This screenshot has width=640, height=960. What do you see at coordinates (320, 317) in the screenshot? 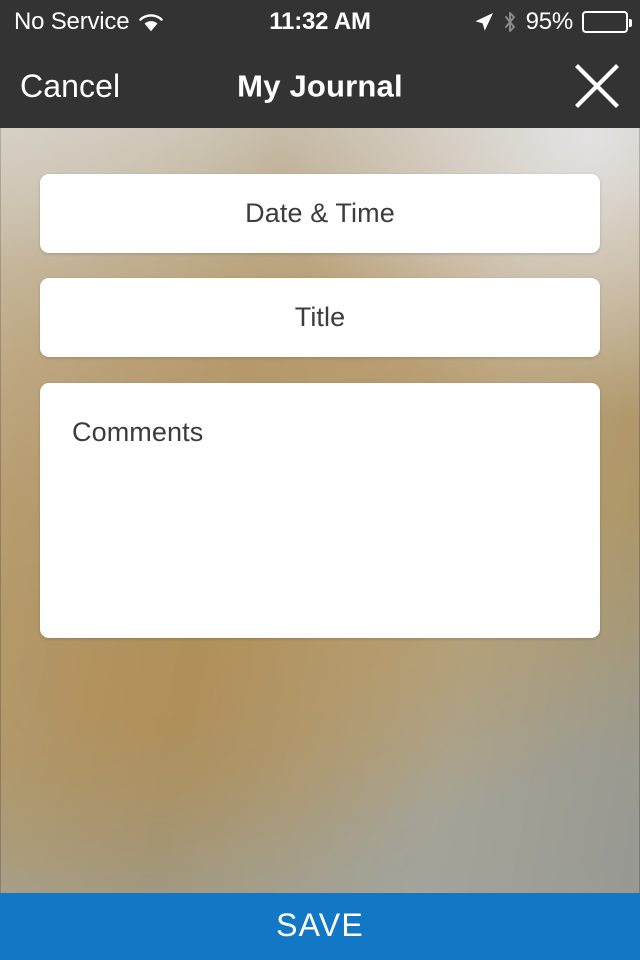
I see `title-field: Title` at bounding box center [320, 317].